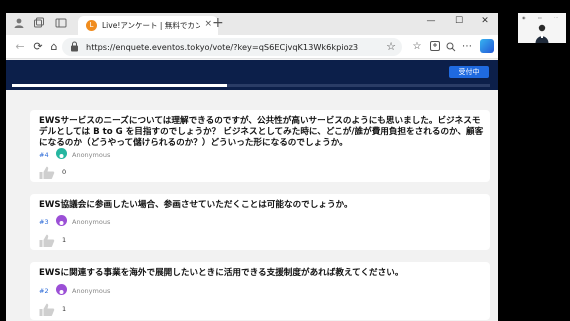  What do you see at coordinates (196, 205) in the screenshot?
I see `question-text: EWS協議会に参画したい場合、参画させていただくことは可能なのでしょうか。` at bounding box center [196, 205].